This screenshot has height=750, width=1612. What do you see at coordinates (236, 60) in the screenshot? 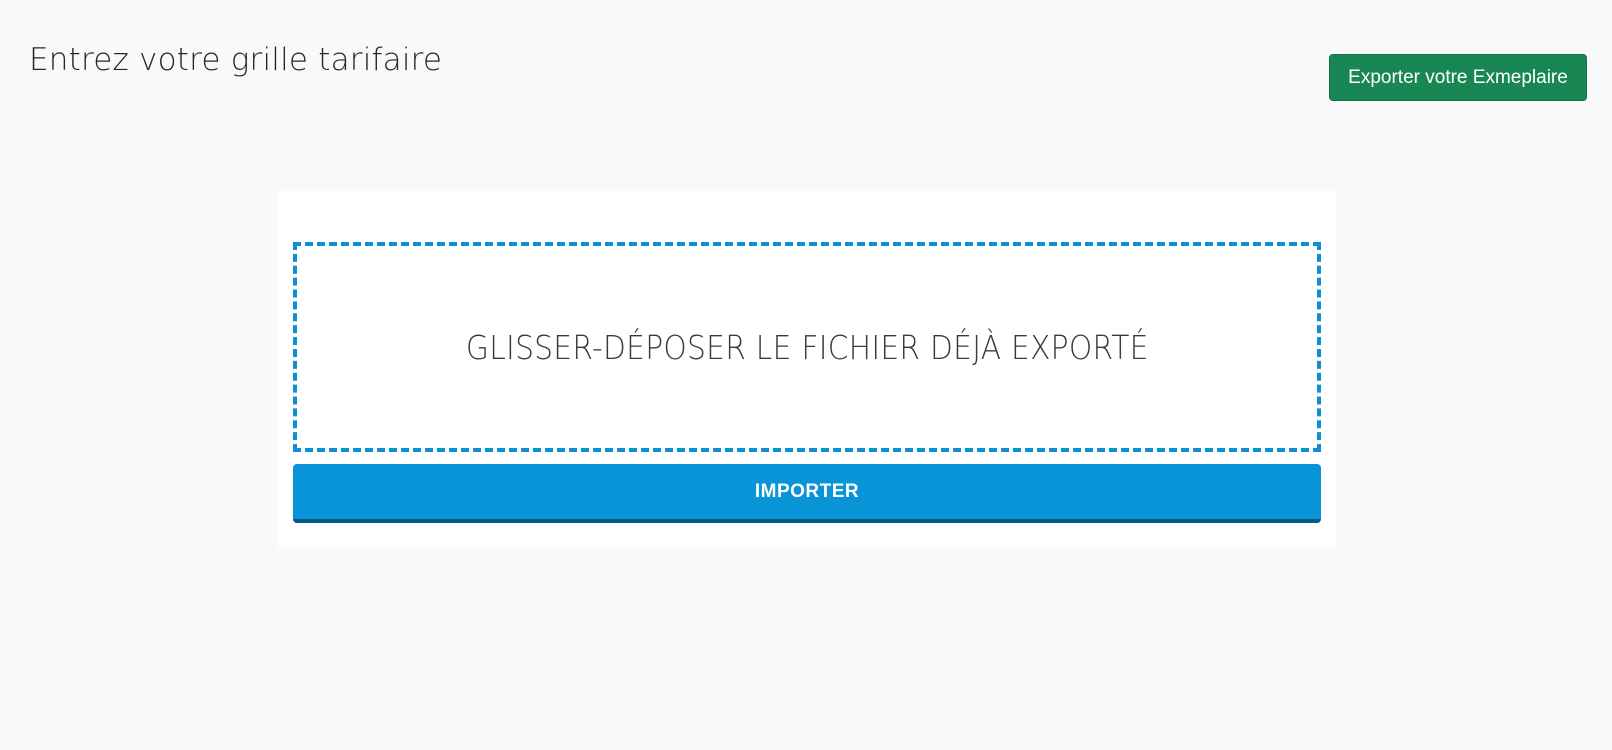
I see `page-title: Entrez votre grille tarifaire` at bounding box center [236, 60].